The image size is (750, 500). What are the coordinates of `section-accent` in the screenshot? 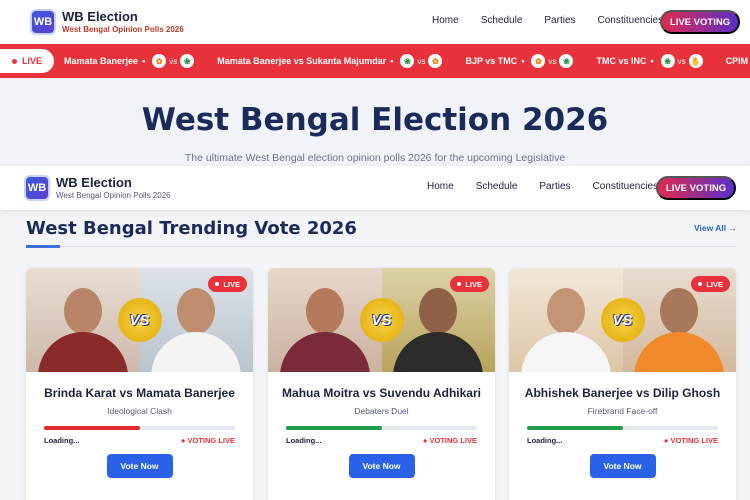 It's located at (43, 246).